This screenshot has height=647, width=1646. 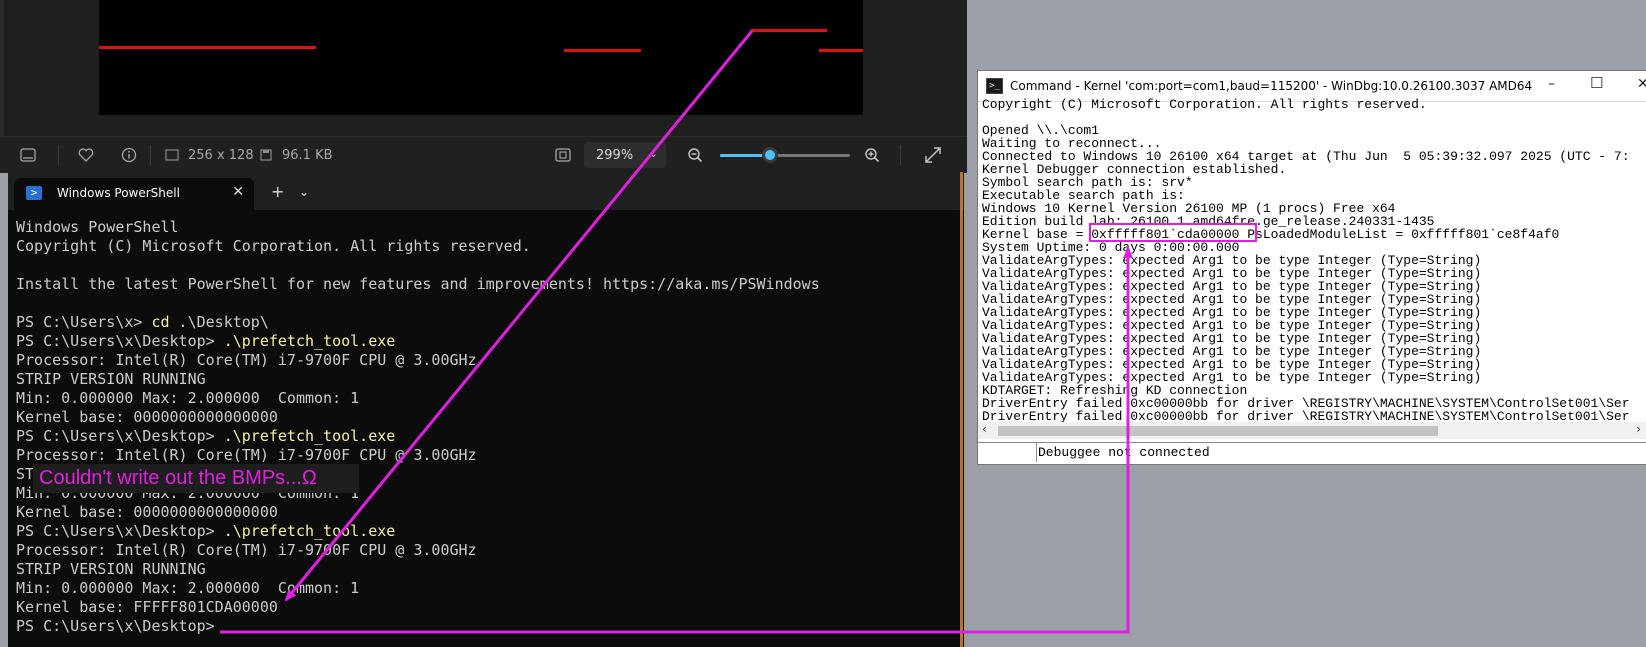 What do you see at coordinates (695, 155) in the screenshot?
I see `zoom-out-icon` at bounding box center [695, 155].